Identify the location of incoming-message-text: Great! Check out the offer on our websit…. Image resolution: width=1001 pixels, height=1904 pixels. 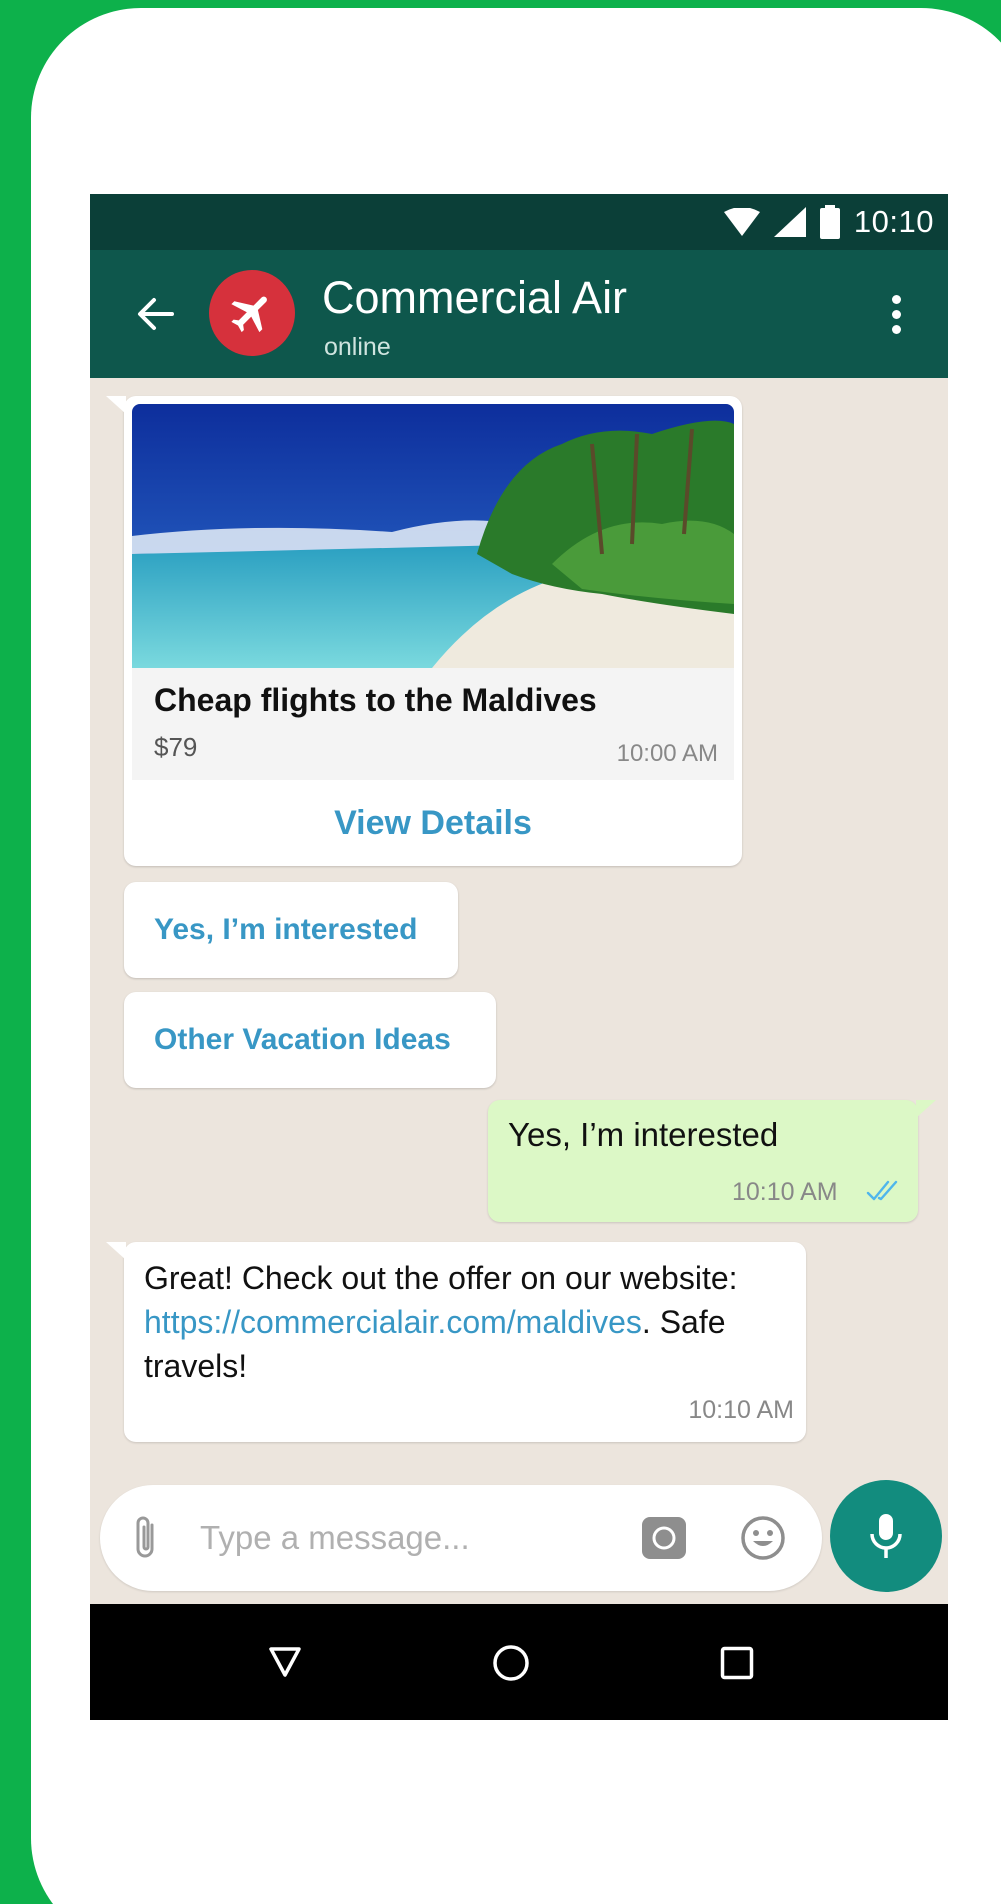
(454, 1322).